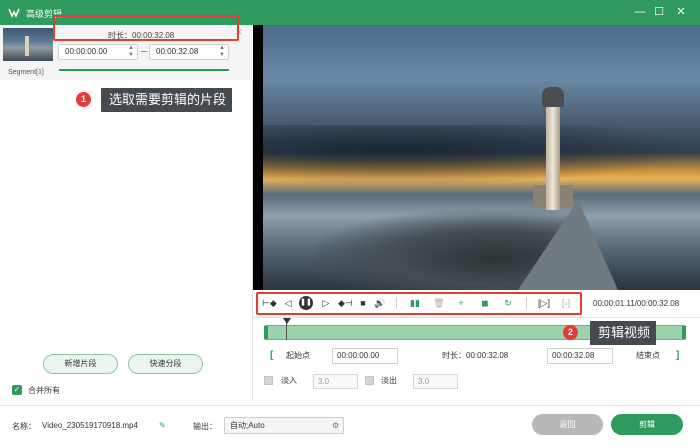 Image resolution: width=700 pixels, height=448 pixels. Describe the element at coordinates (90, 425) in the screenshot. I see `file-name: Video_230519170918.mp4` at that location.